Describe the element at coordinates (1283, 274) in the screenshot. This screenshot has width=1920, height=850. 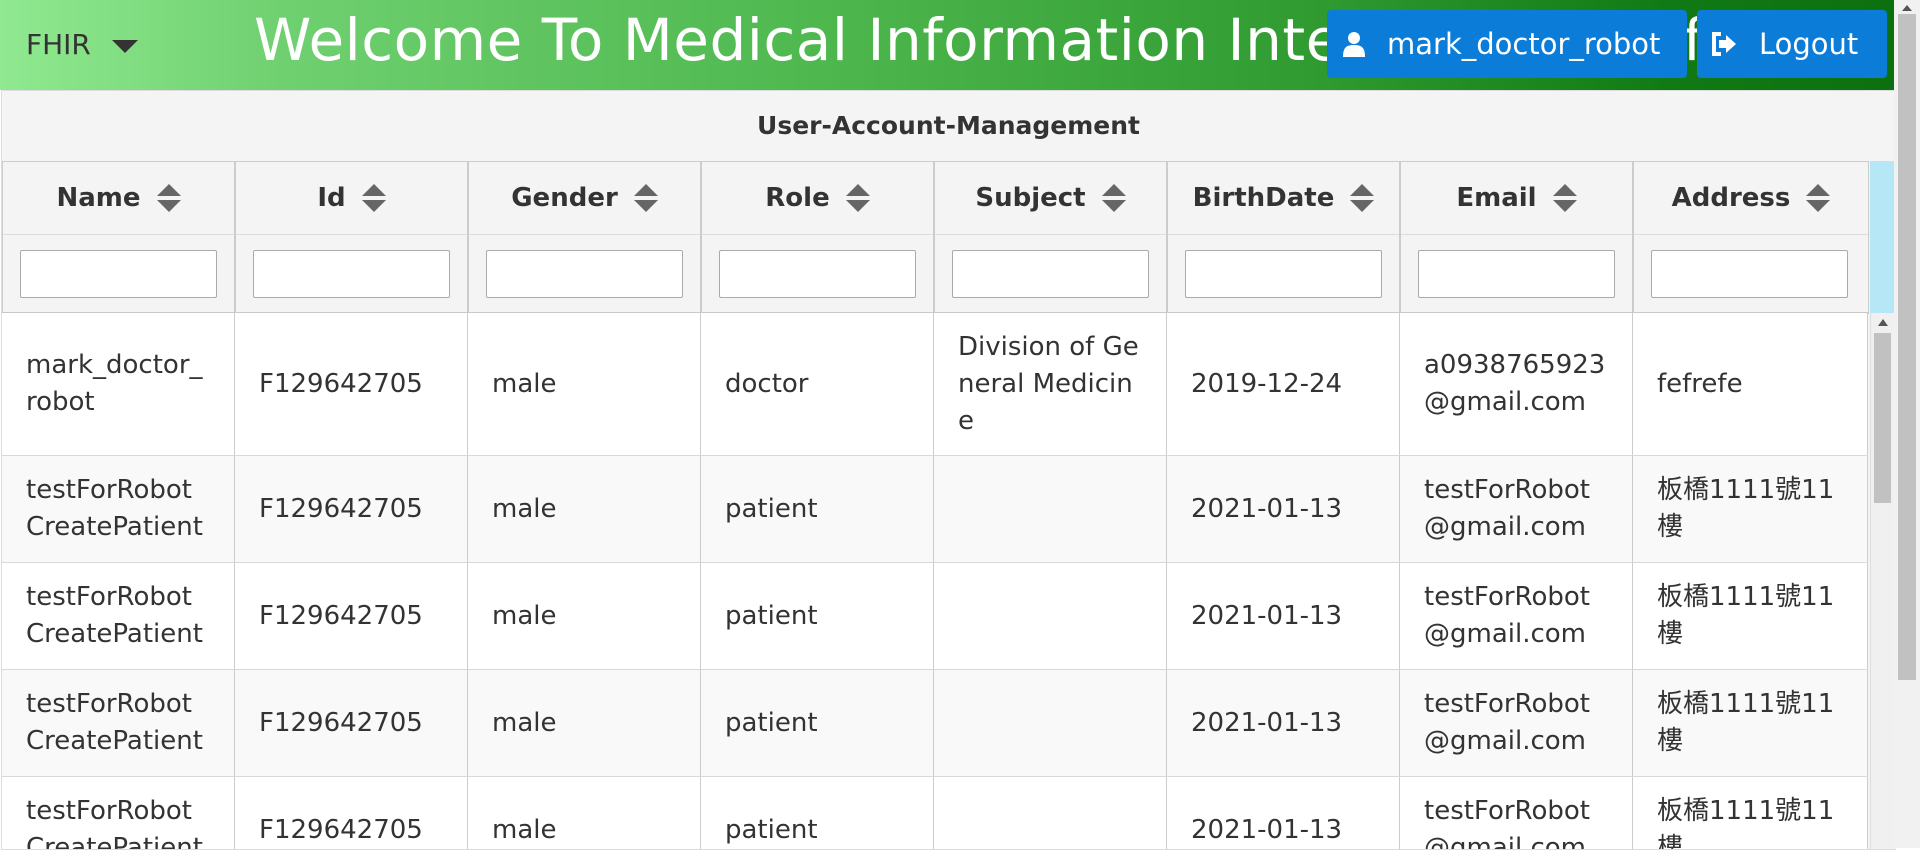
I see `filter-birthdate-input` at that location.